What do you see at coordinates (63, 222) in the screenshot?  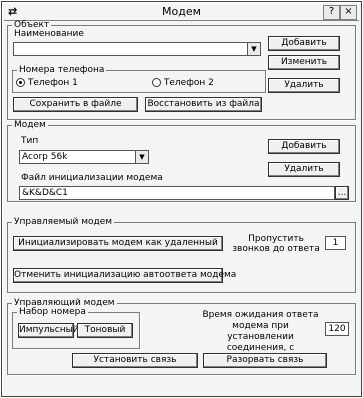 I see `managed-modem-legend: Управляемый модем` at bounding box center [63, 222].